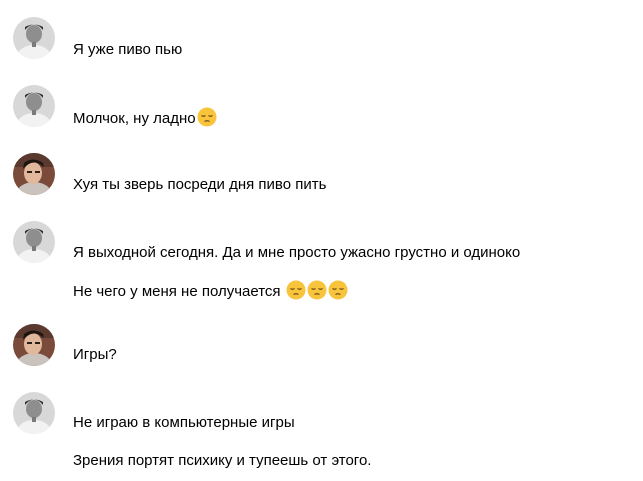  I want to click on message-text: Не чего у меня не получается, so click(179, 291).